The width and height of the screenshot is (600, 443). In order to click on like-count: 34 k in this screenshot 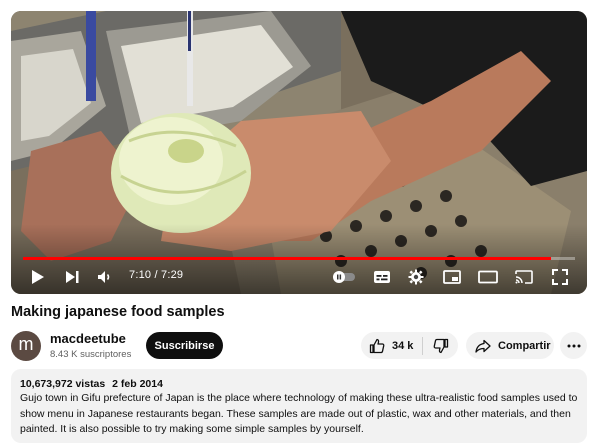, I will do `click(403, 345)`.